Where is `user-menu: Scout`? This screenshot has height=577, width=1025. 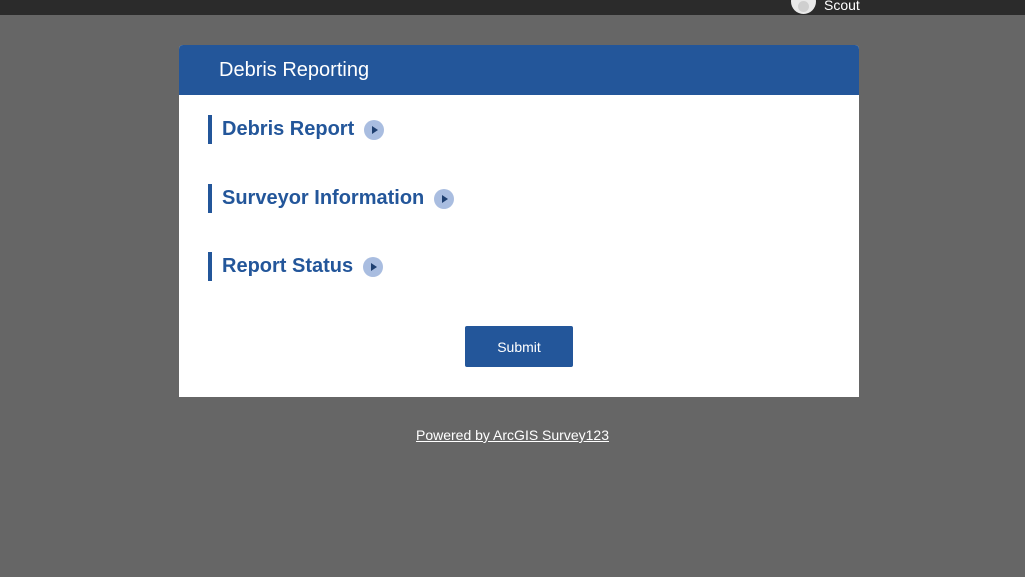 user-menu: Scout is located at coordinates (825, 7).